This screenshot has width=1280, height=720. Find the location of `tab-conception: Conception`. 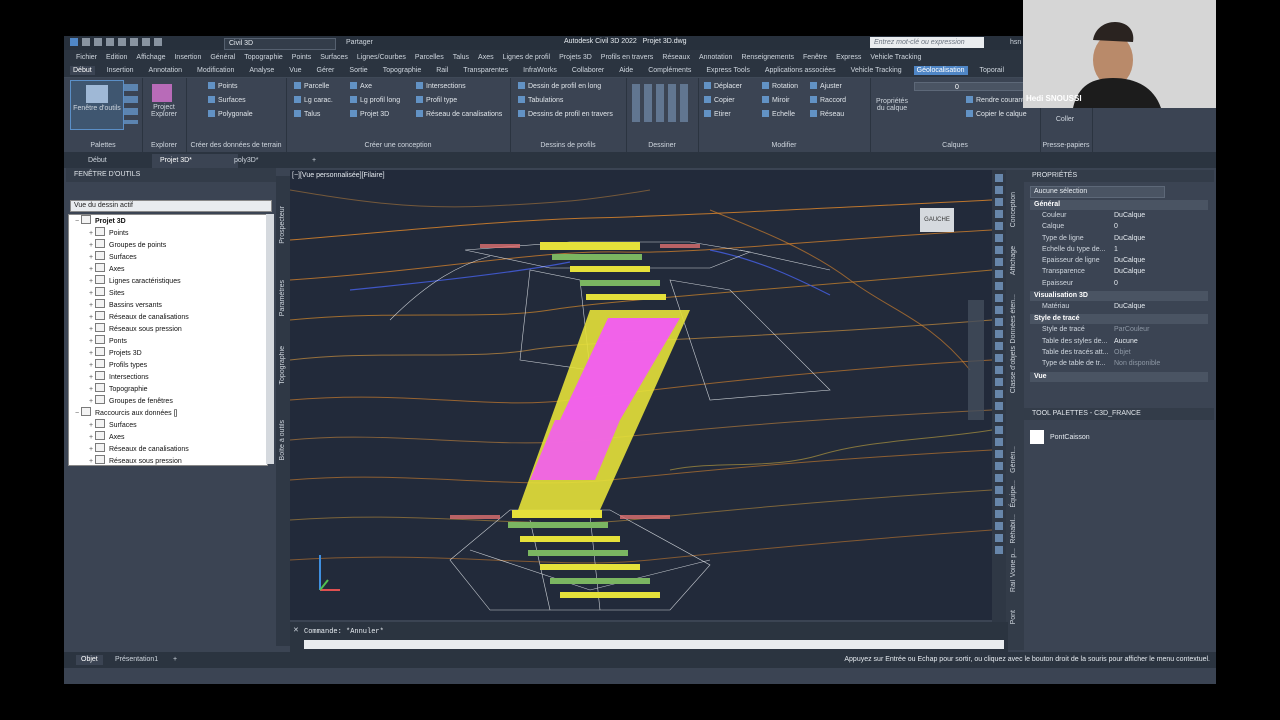

tab-conception: Conception is located at coordinates (1013, 209).